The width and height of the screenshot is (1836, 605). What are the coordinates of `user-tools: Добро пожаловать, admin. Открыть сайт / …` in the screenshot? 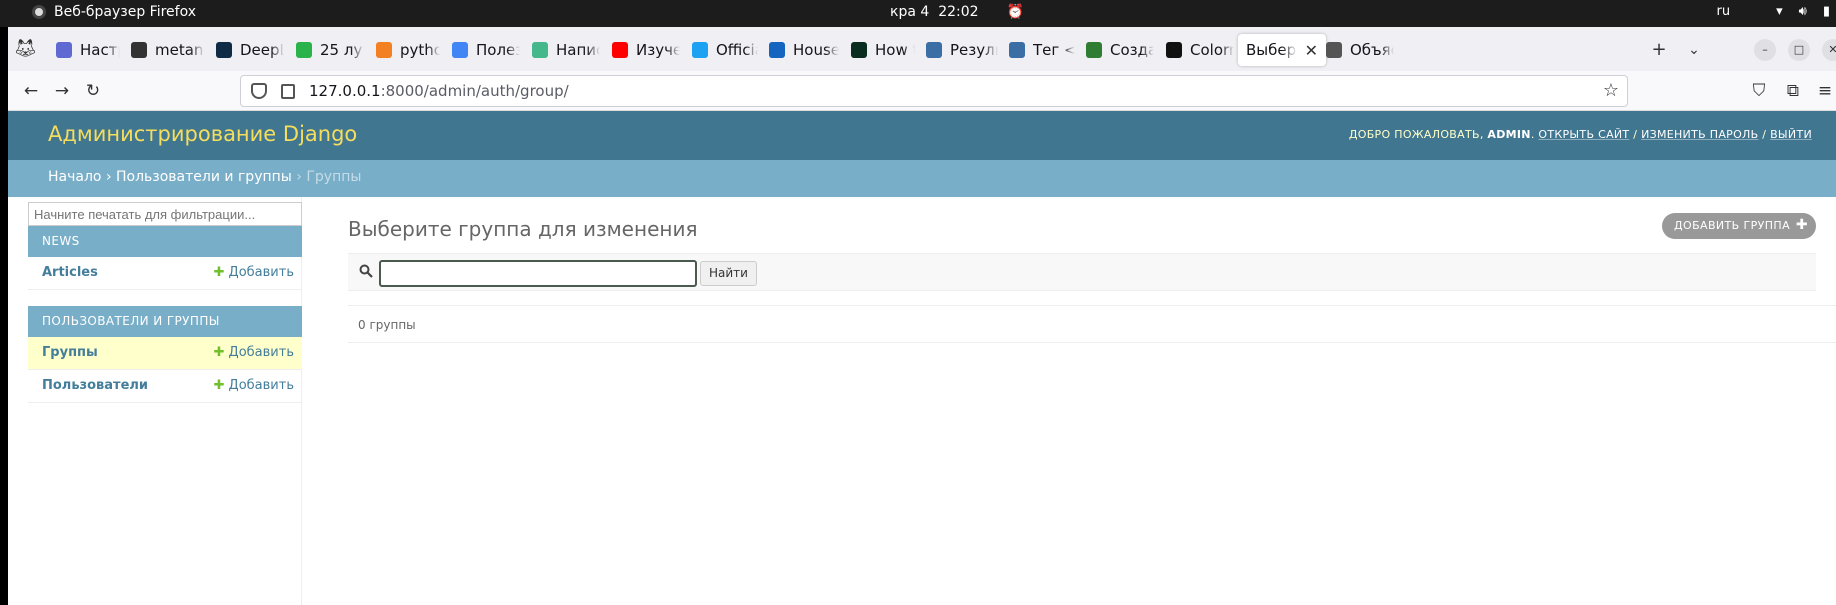 It's located at (1580, 134).